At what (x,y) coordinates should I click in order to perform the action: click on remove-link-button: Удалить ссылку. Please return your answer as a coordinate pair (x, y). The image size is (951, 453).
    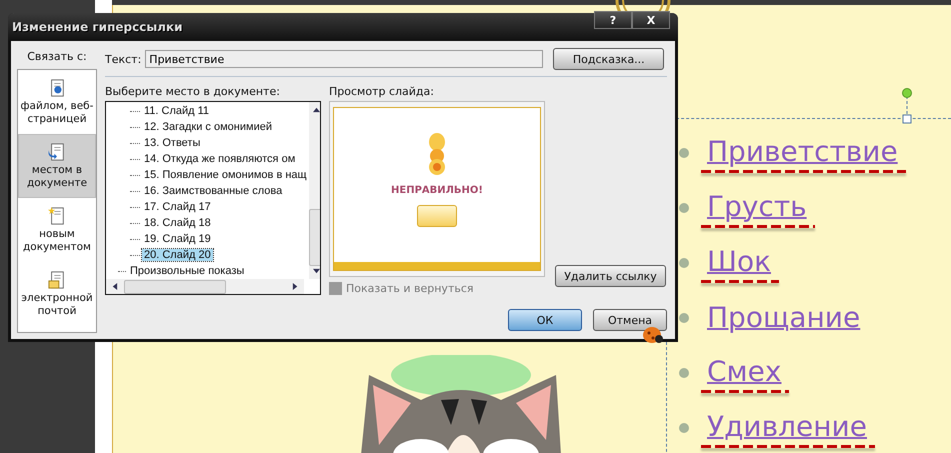
    Looking at the image, I should click on (610, 276).